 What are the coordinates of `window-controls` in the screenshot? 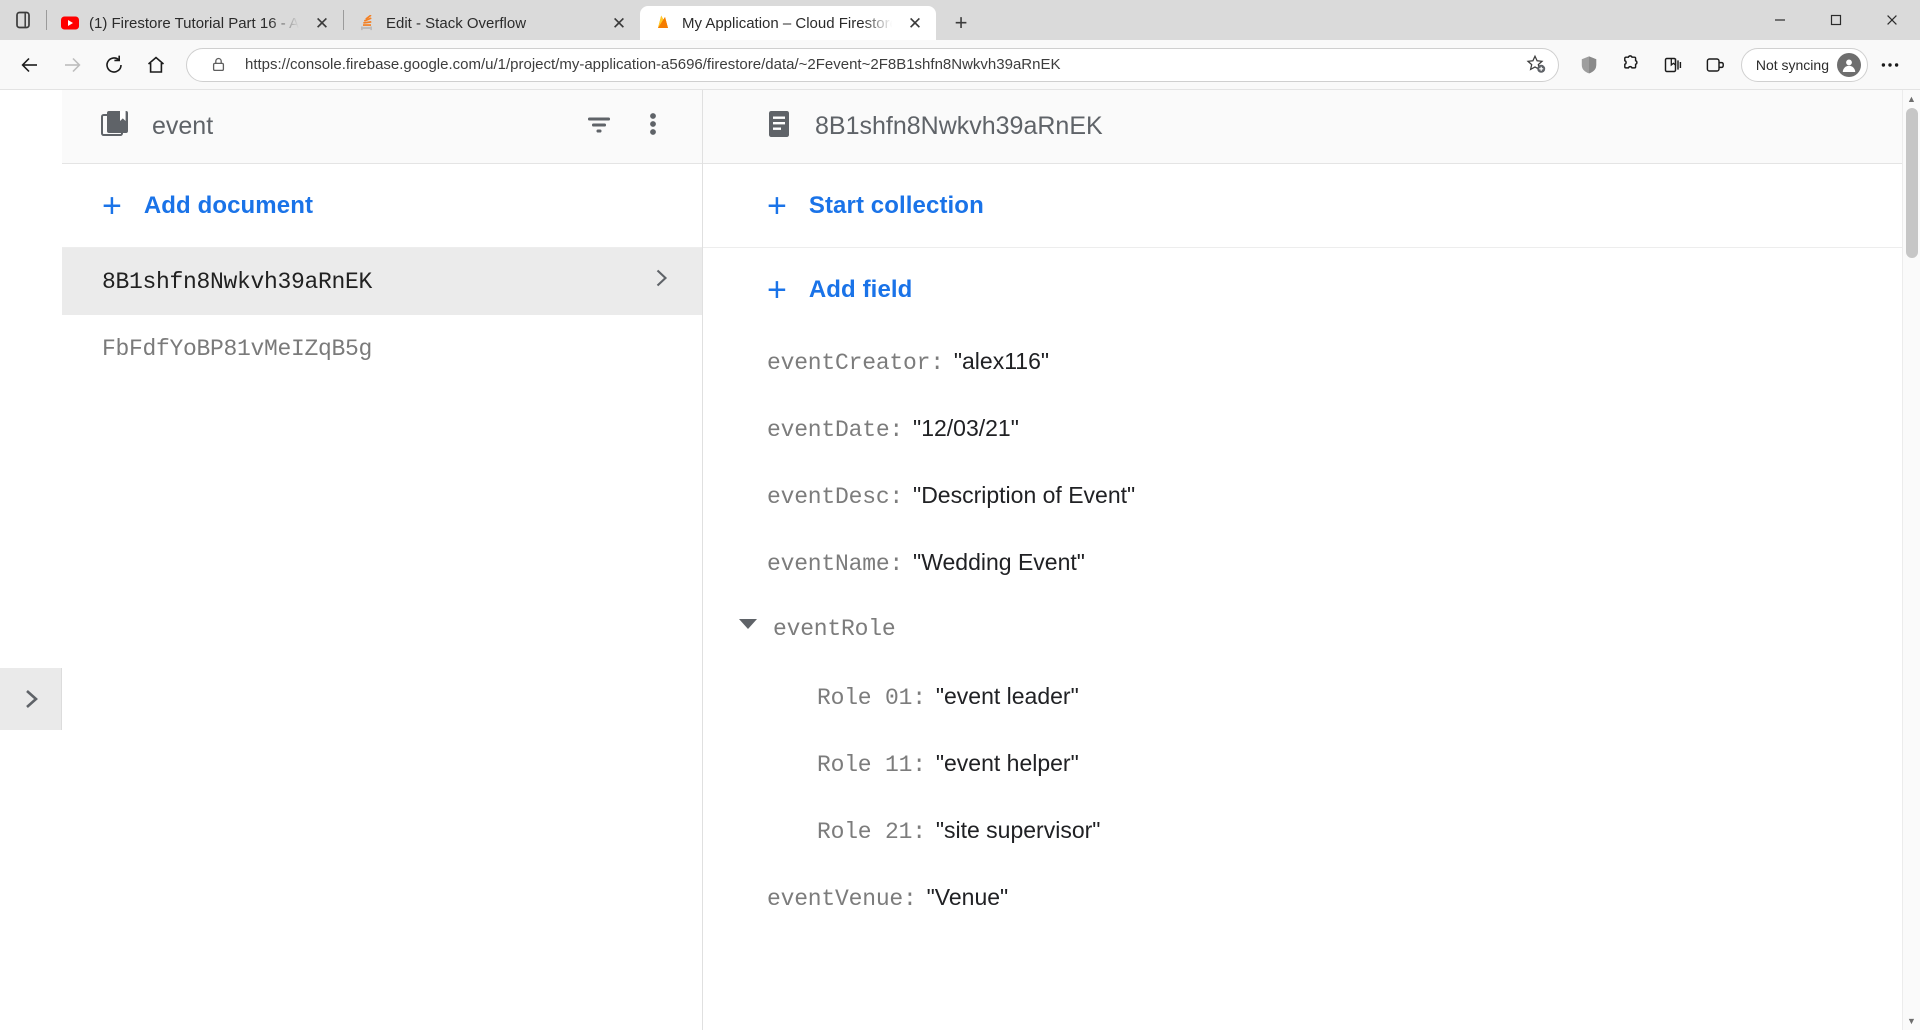 It's located at (1836, 20).